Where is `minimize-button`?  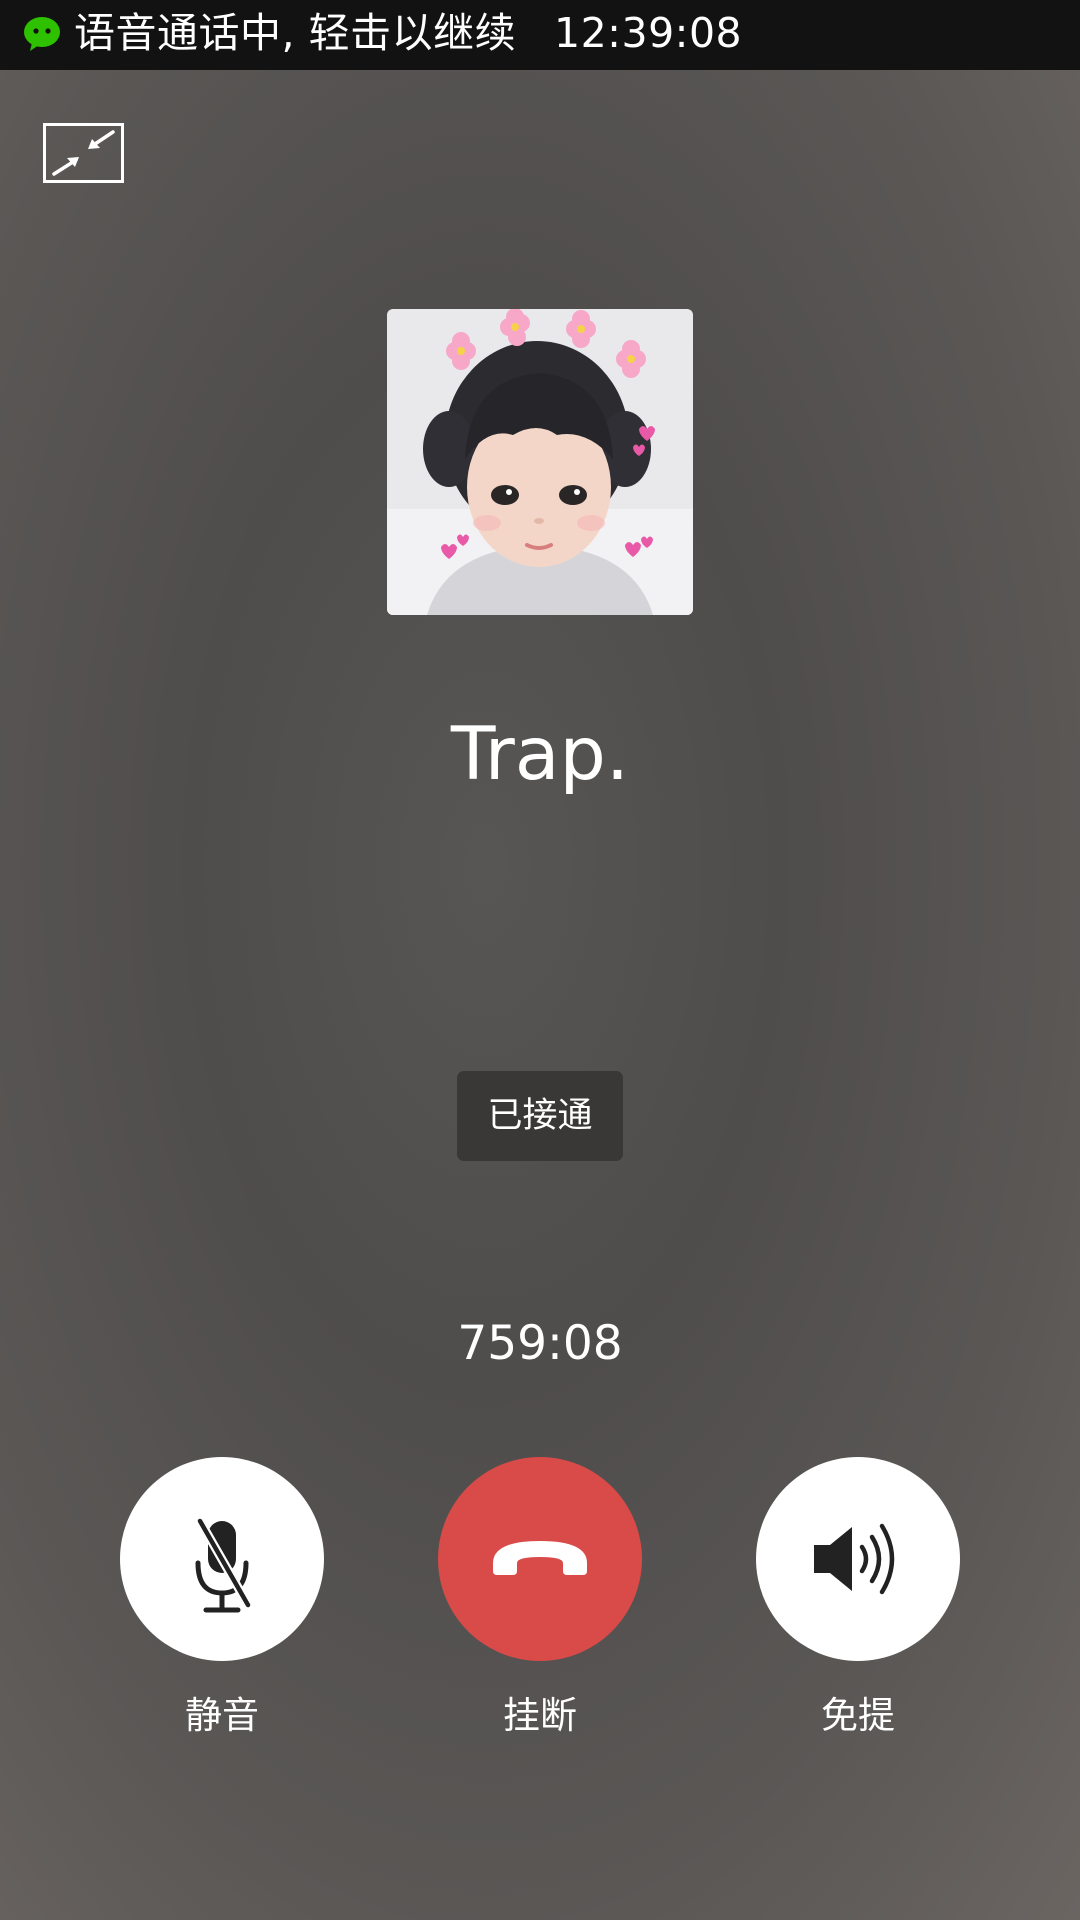
minimize-button is located at coordinates (83, 153).